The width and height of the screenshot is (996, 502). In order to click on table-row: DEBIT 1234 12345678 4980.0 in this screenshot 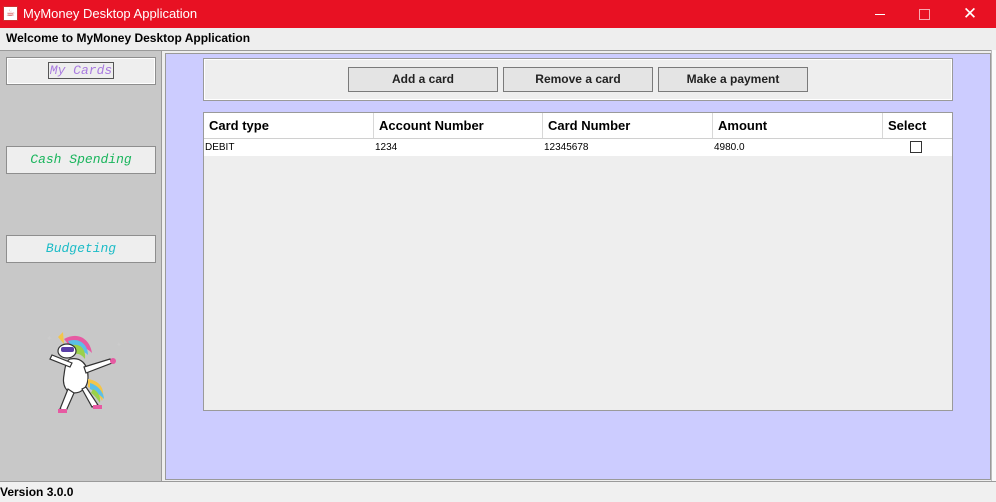, I will do `click(578, 147)`.